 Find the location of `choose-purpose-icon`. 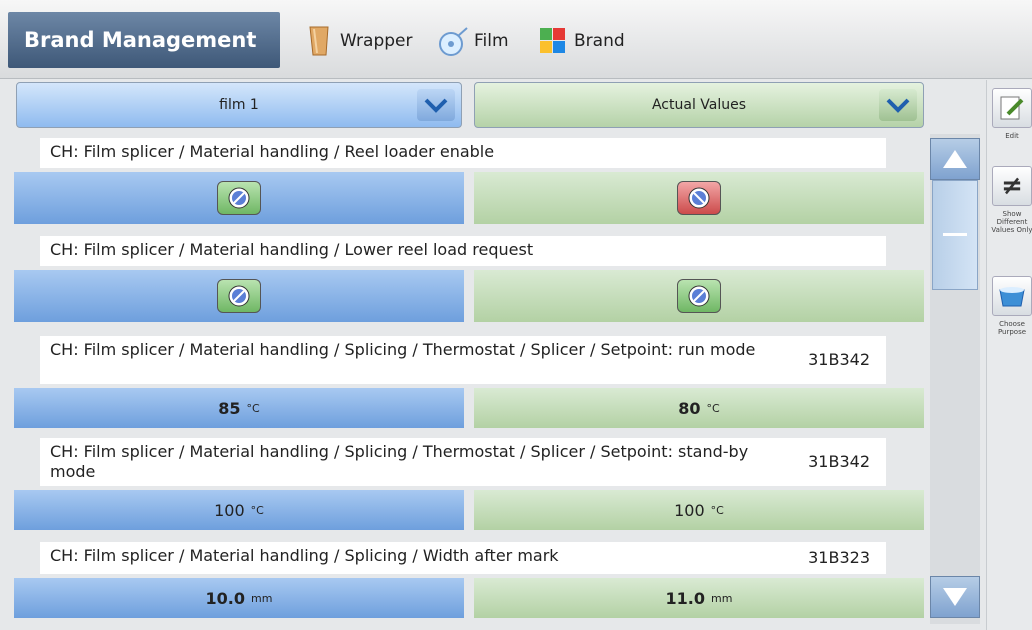

choose-purpose-icon is located at coordinates (1012, 296).